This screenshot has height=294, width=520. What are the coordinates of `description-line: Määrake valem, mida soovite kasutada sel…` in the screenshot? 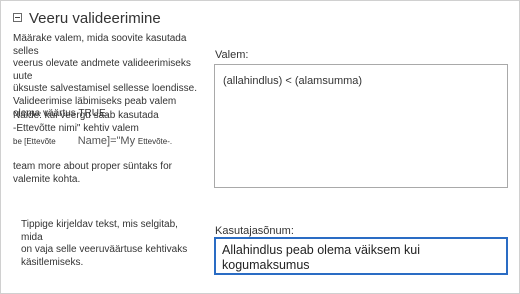 It's located at (100, 45).